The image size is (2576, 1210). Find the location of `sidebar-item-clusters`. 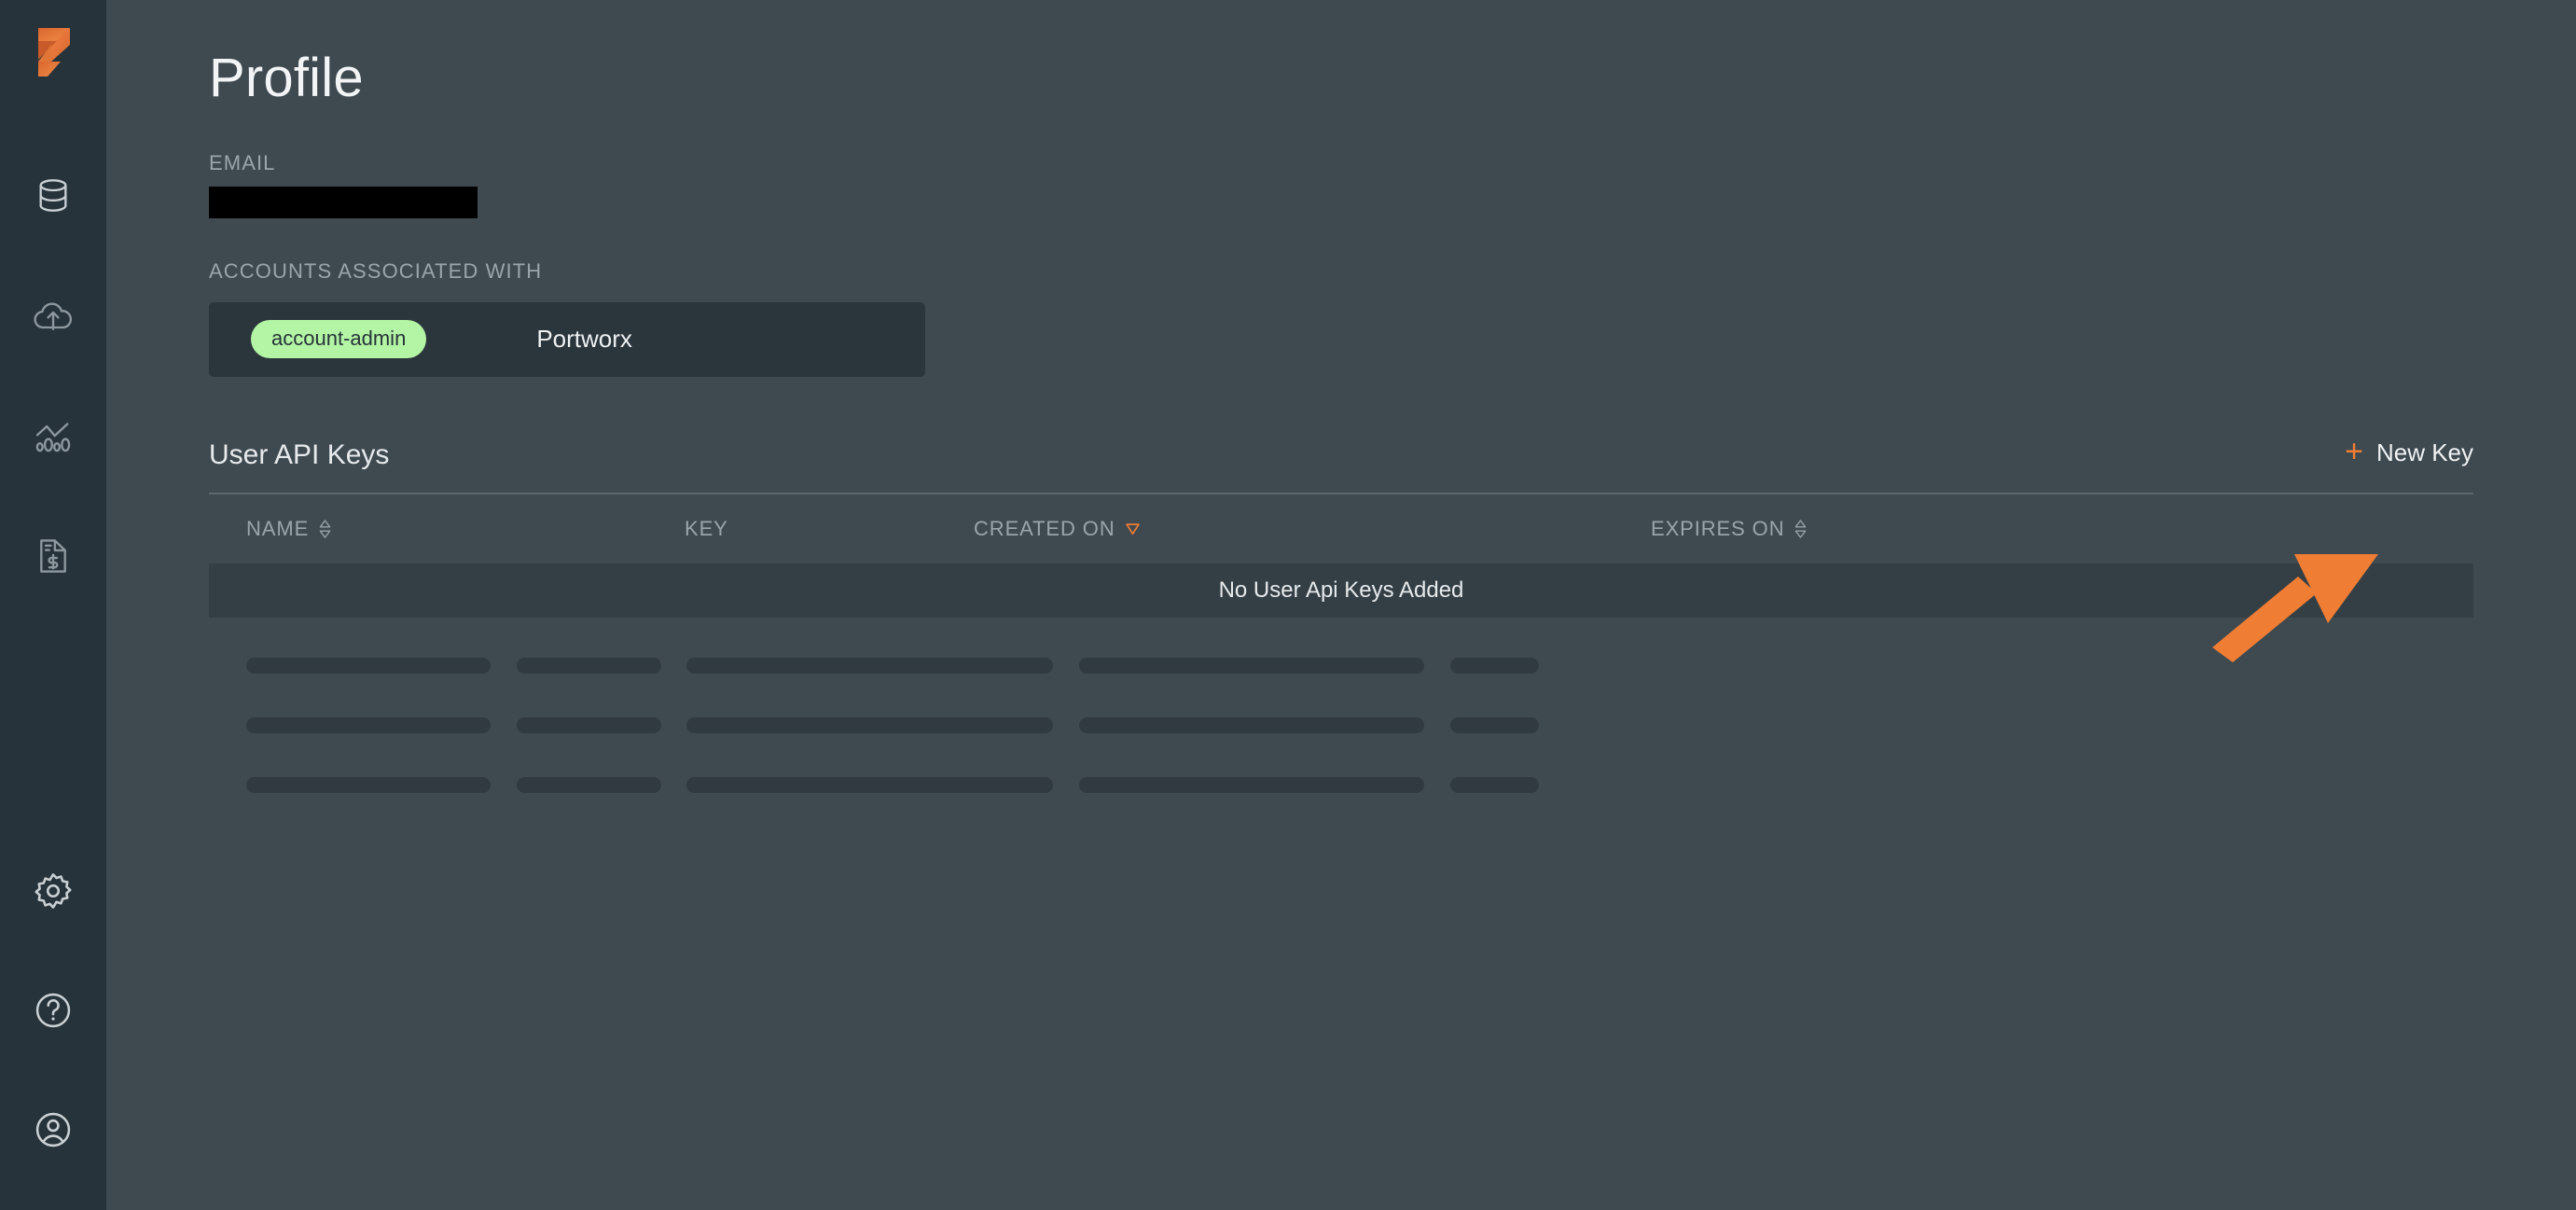

sidebar-item-clusters is located at coordinates (53, 198).